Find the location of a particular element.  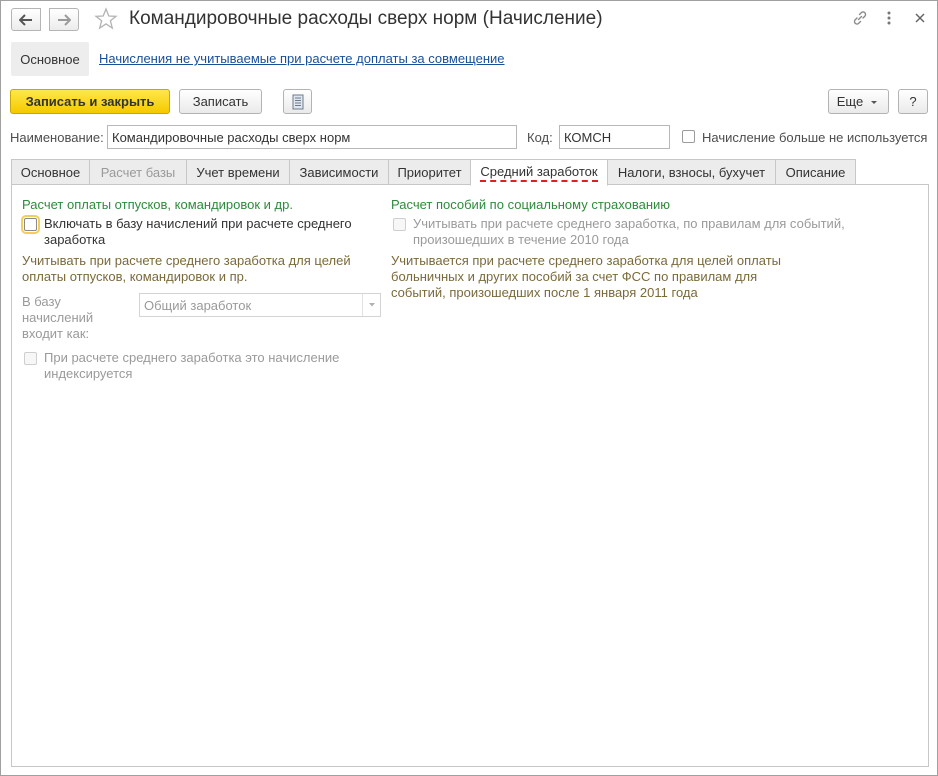

consider-2010-checkbox is located at coordinates (399, 224).